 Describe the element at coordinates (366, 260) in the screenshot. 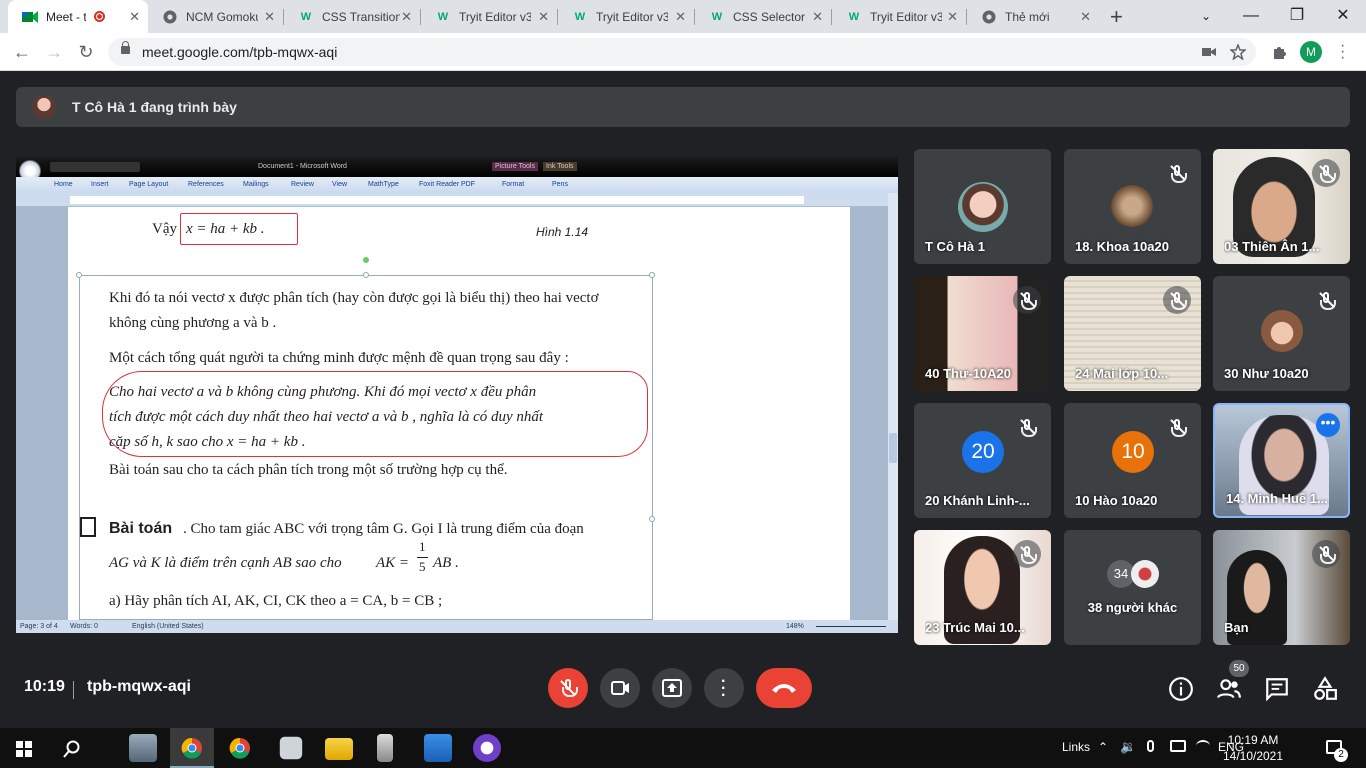

I see `rotate-handle` at that location.